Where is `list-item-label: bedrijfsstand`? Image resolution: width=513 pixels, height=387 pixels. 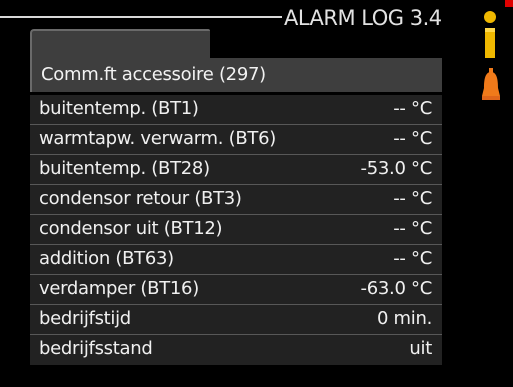
list-item-label: bedrijfsstand is located at coordinates (96, 348).